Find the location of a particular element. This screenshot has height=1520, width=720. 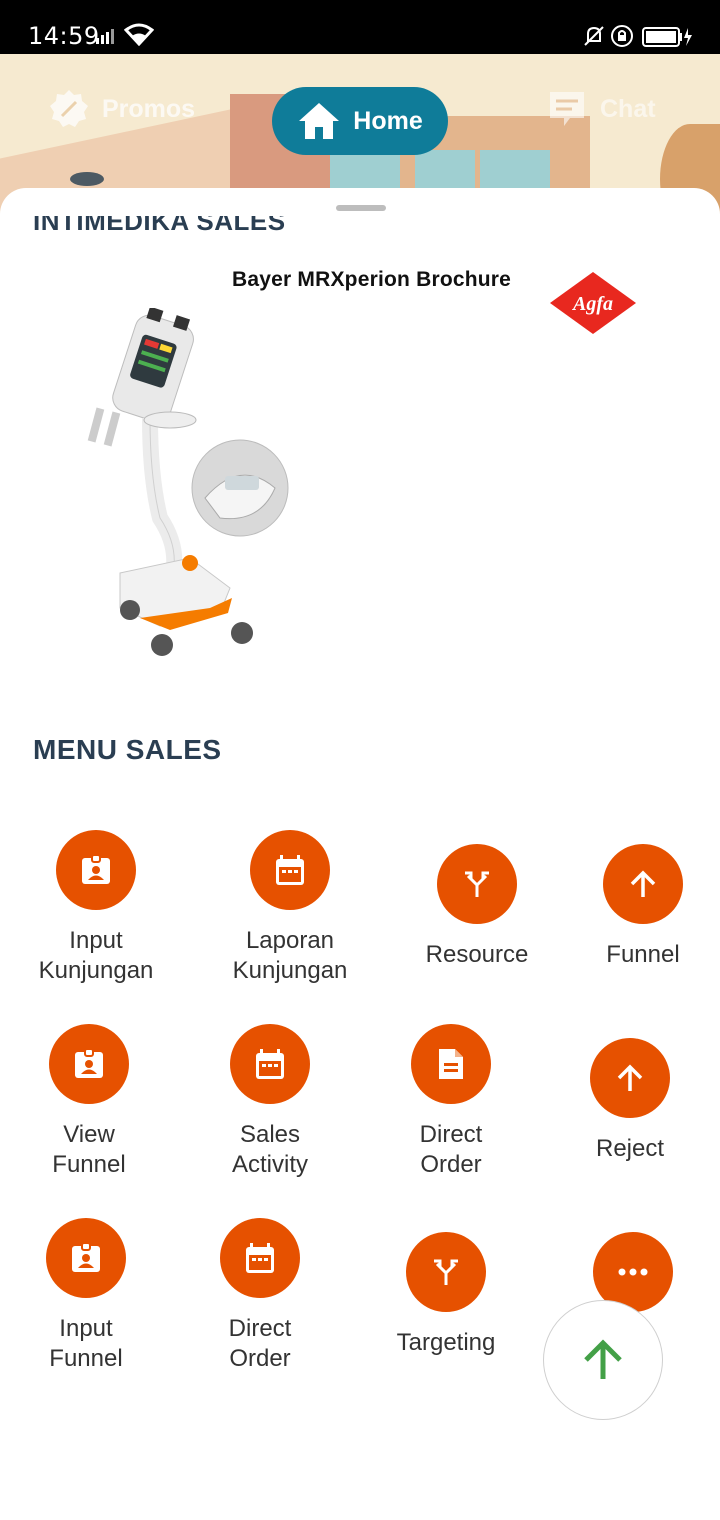

menu-resource: Resource is located at coordinates (477, 907).